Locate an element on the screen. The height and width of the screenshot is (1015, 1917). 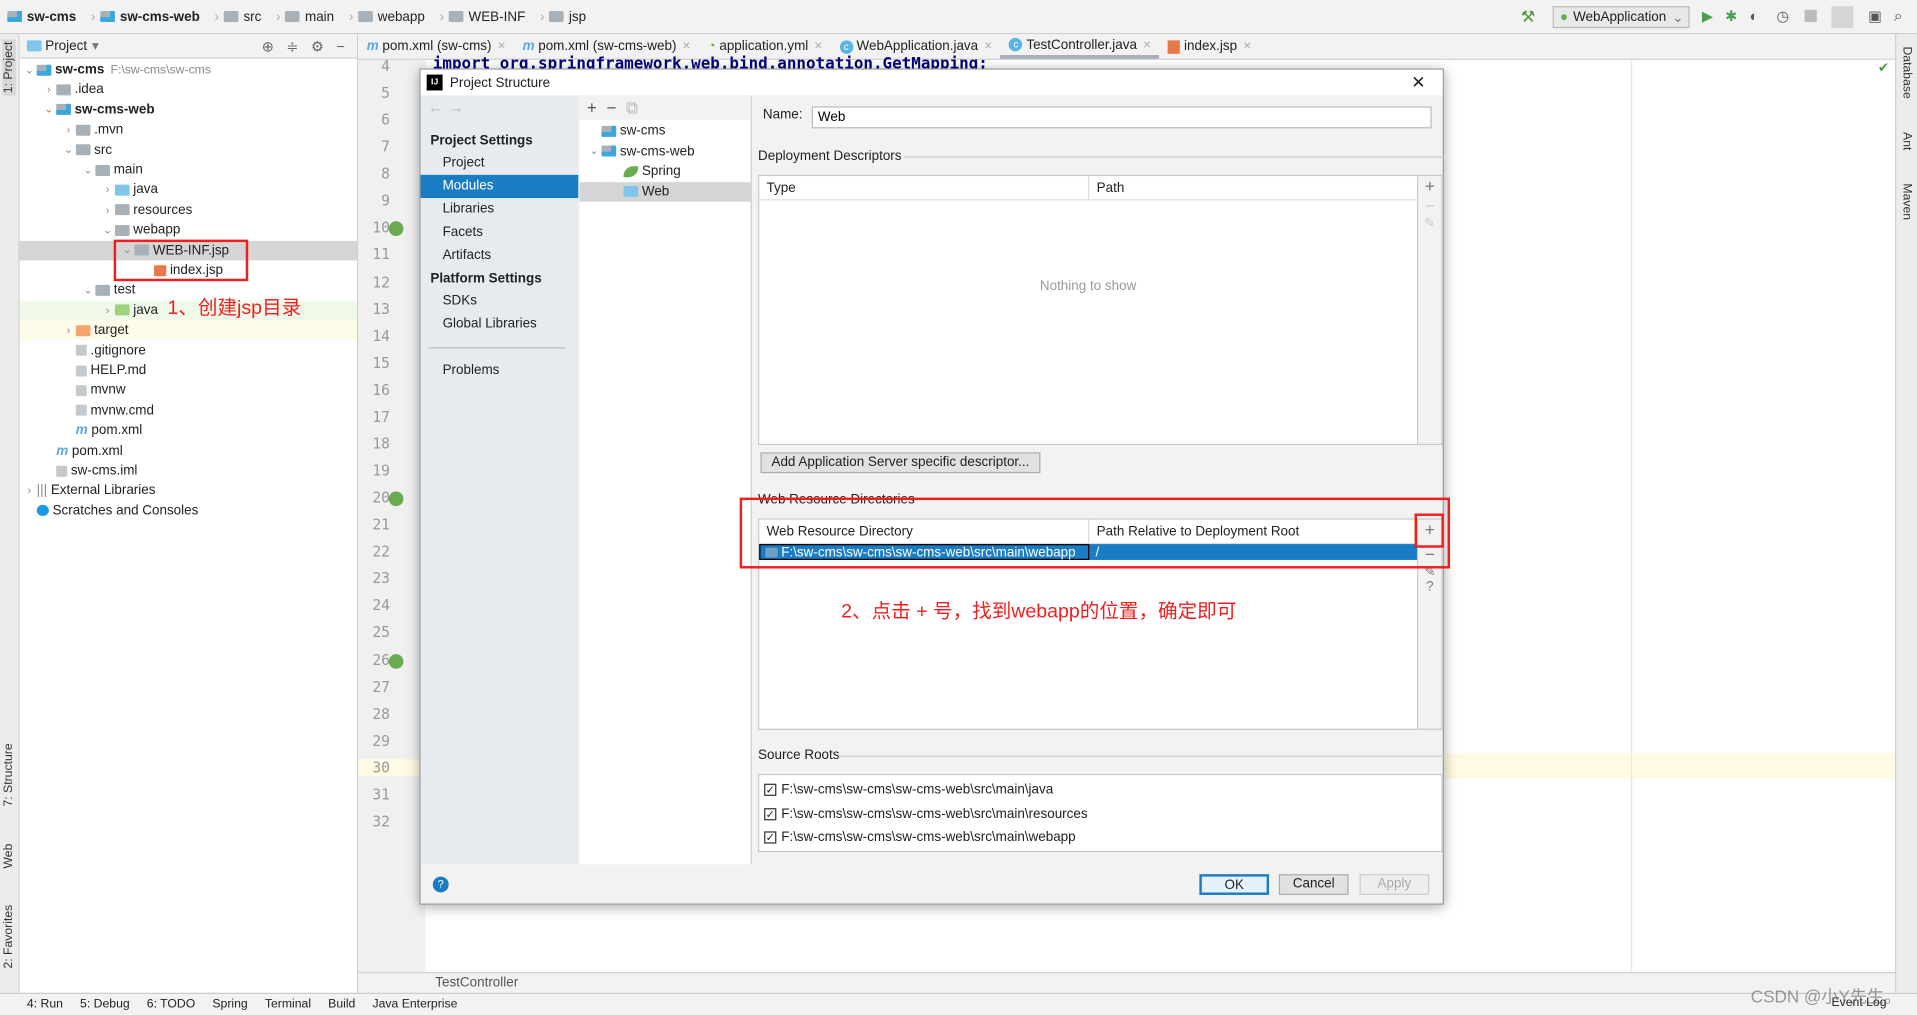
tree-item: › target is located at coordinates (188, 330).